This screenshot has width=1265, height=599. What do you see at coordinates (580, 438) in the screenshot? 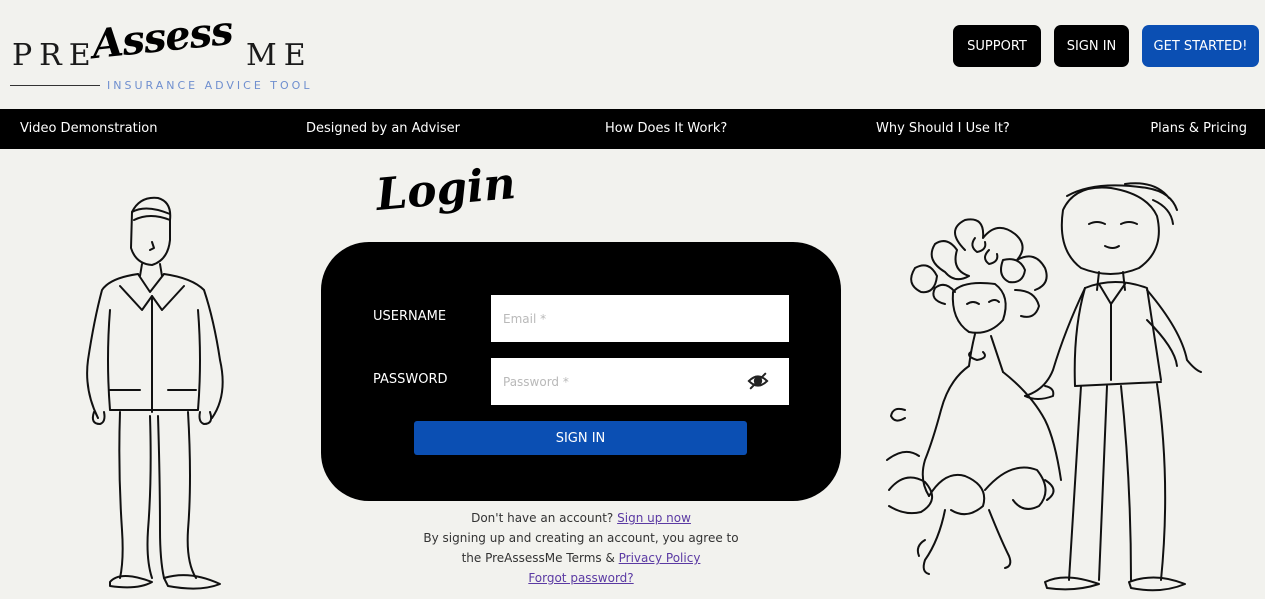
I see `sign-in-submit-button: SIGN IN` at bounding box center [580, 438].